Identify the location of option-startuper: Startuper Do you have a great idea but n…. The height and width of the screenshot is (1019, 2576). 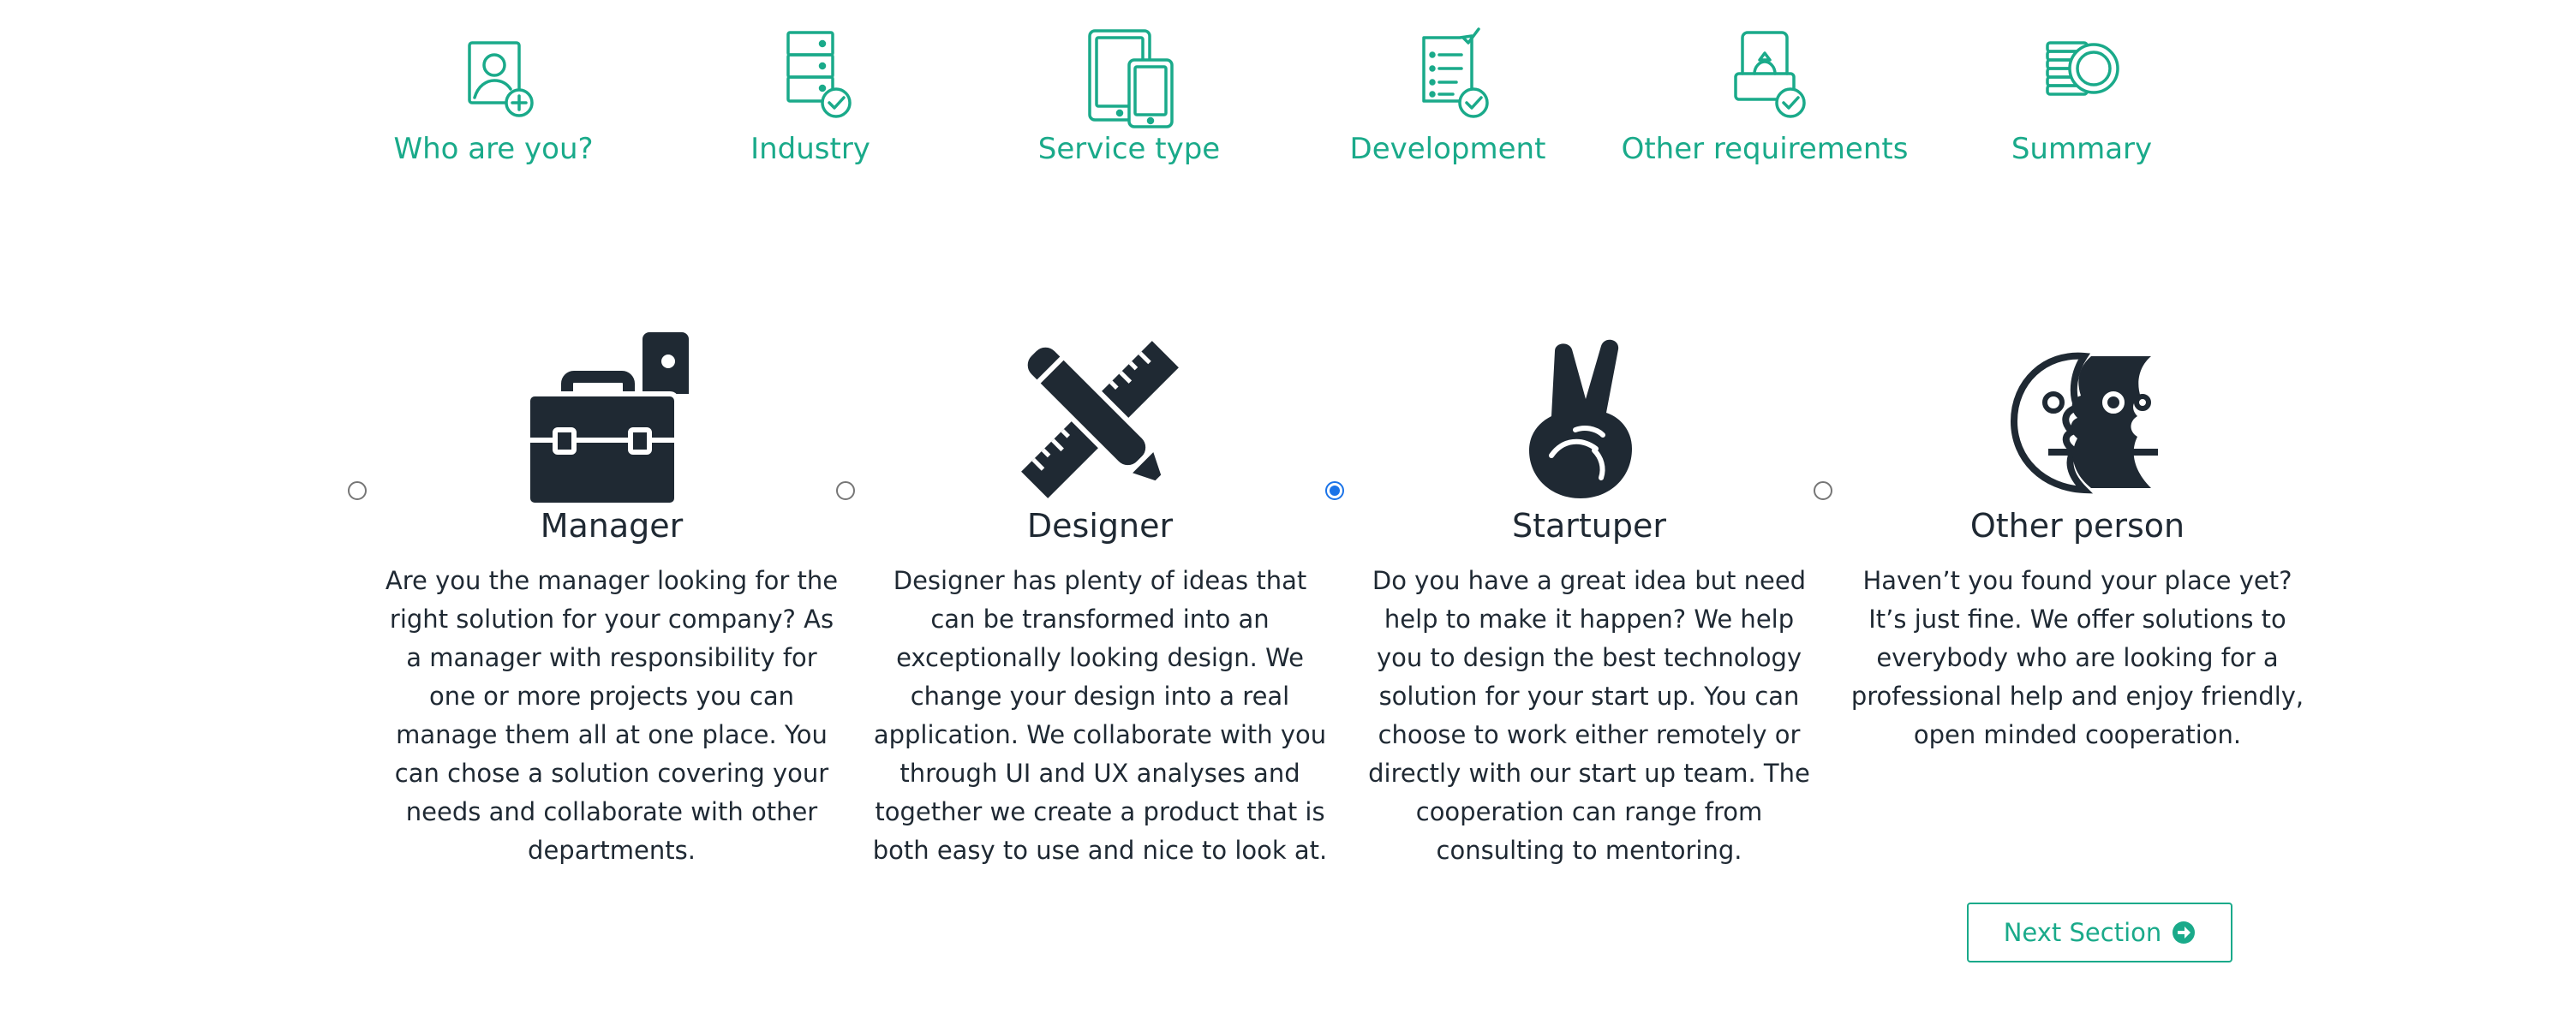
(1568, 608).